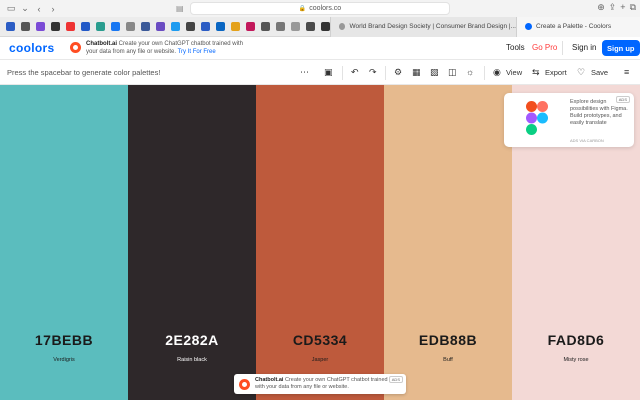 This screenshot has width=640, height=400. Describe the element at coordinates (328, 72) in the screenshot. I see `camera-icon: ▣` at that location.